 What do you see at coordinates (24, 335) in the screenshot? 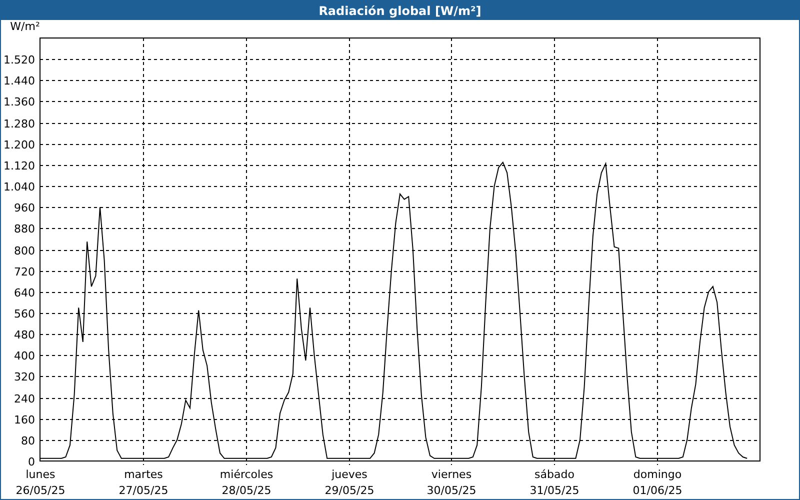
I see `y-tick-label: 480` at bounding box center [24, 335].